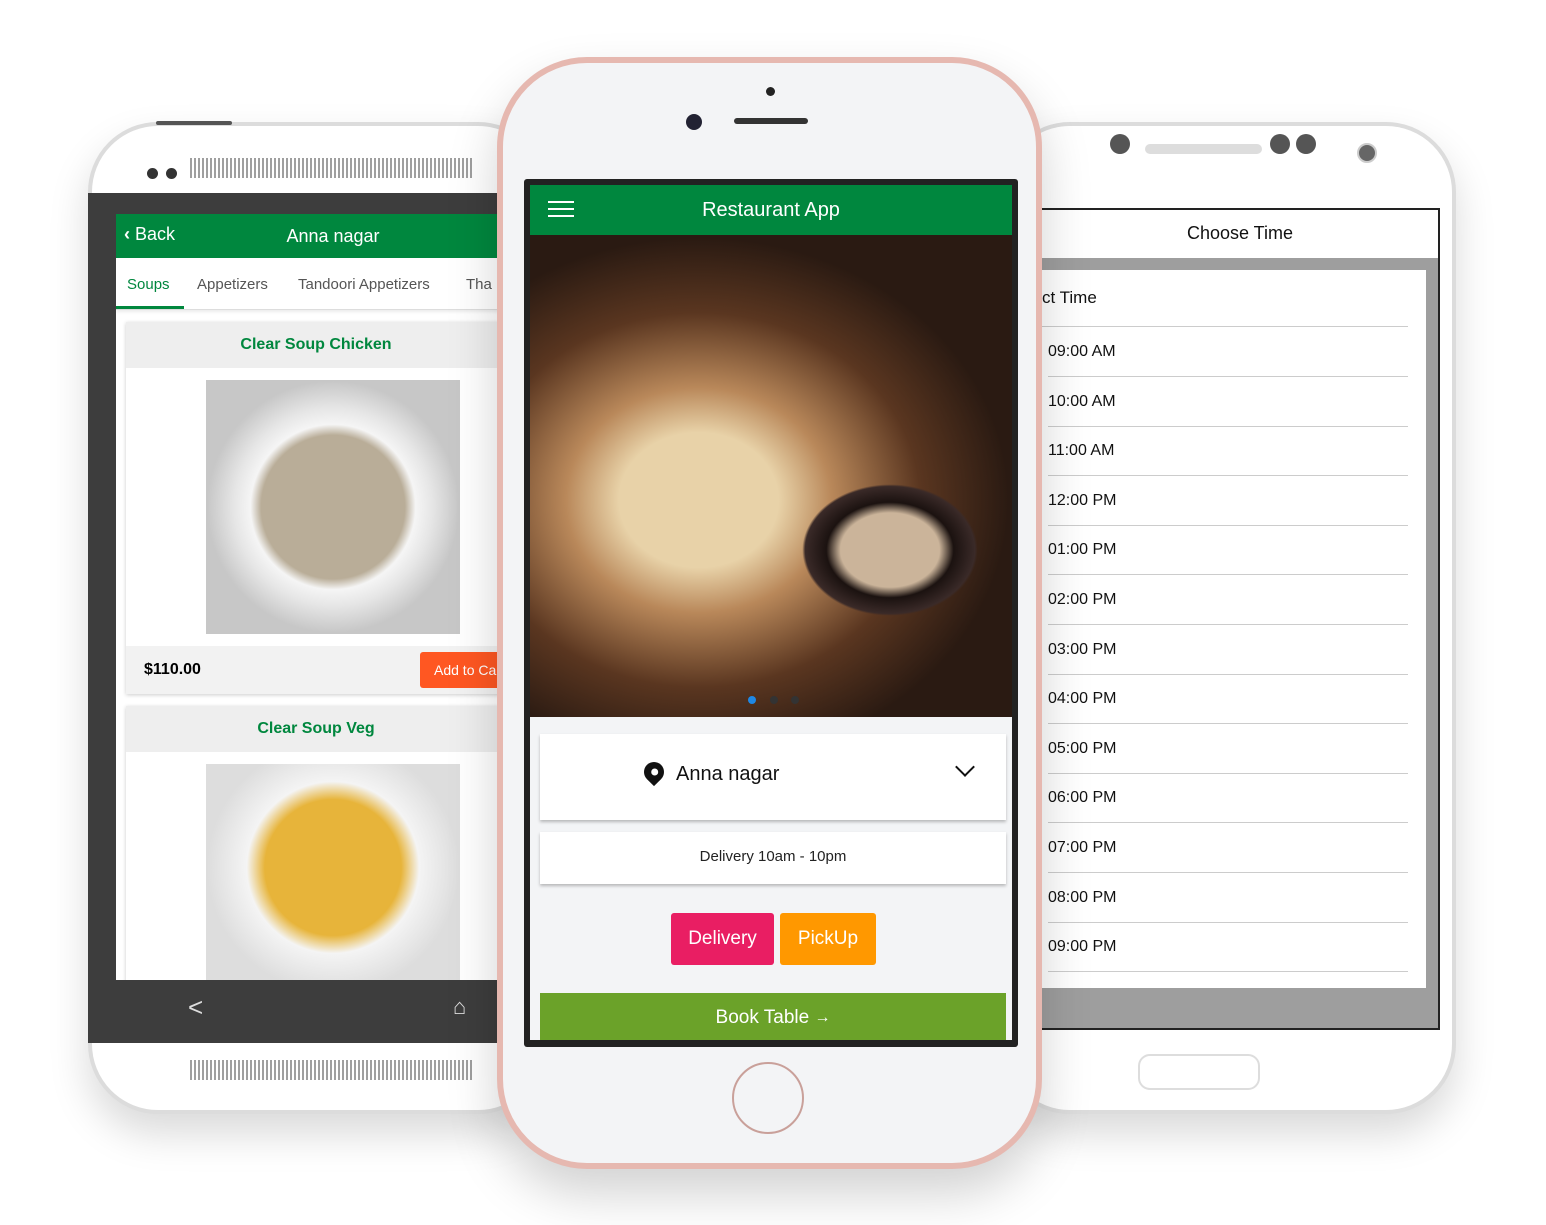 This screenshot has width=1546, height=1225. What do you see at coordinates (1228, 749) in the screenshot?
I see `time-option: 05:00 PM` at bounding box center [1228, 749].